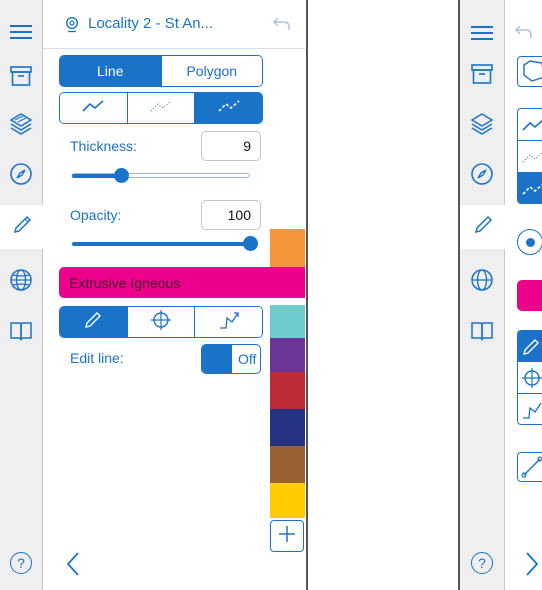 This screenshot has height=590, width=542. I want to click on forward-chevron-icon, so click(532, 566).